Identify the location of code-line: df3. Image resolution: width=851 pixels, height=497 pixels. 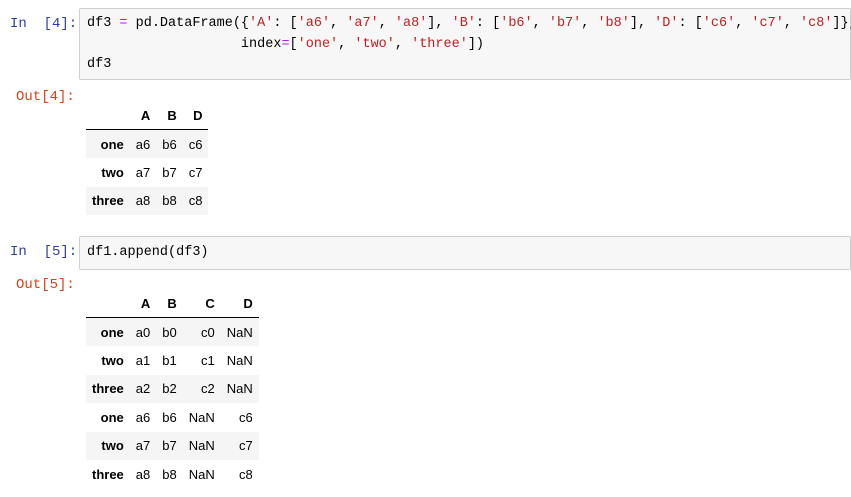
(99, 64).